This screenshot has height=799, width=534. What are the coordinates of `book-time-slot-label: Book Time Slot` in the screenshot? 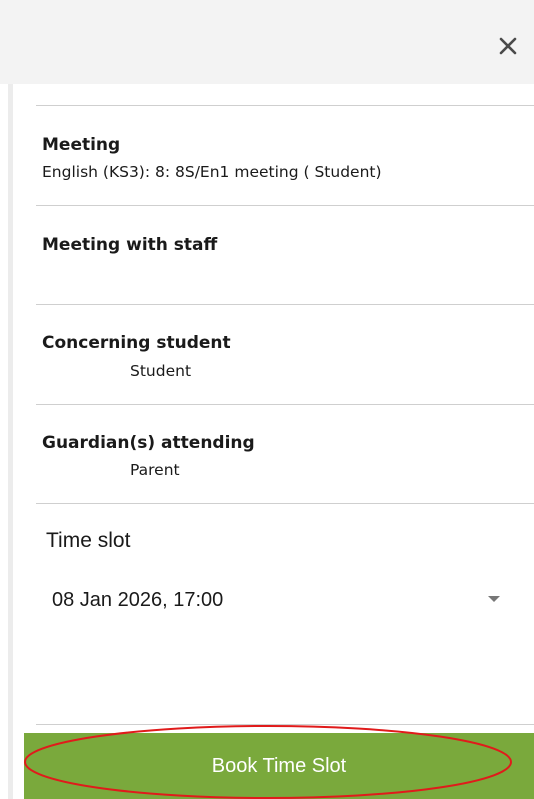 It's located at (279, 766).